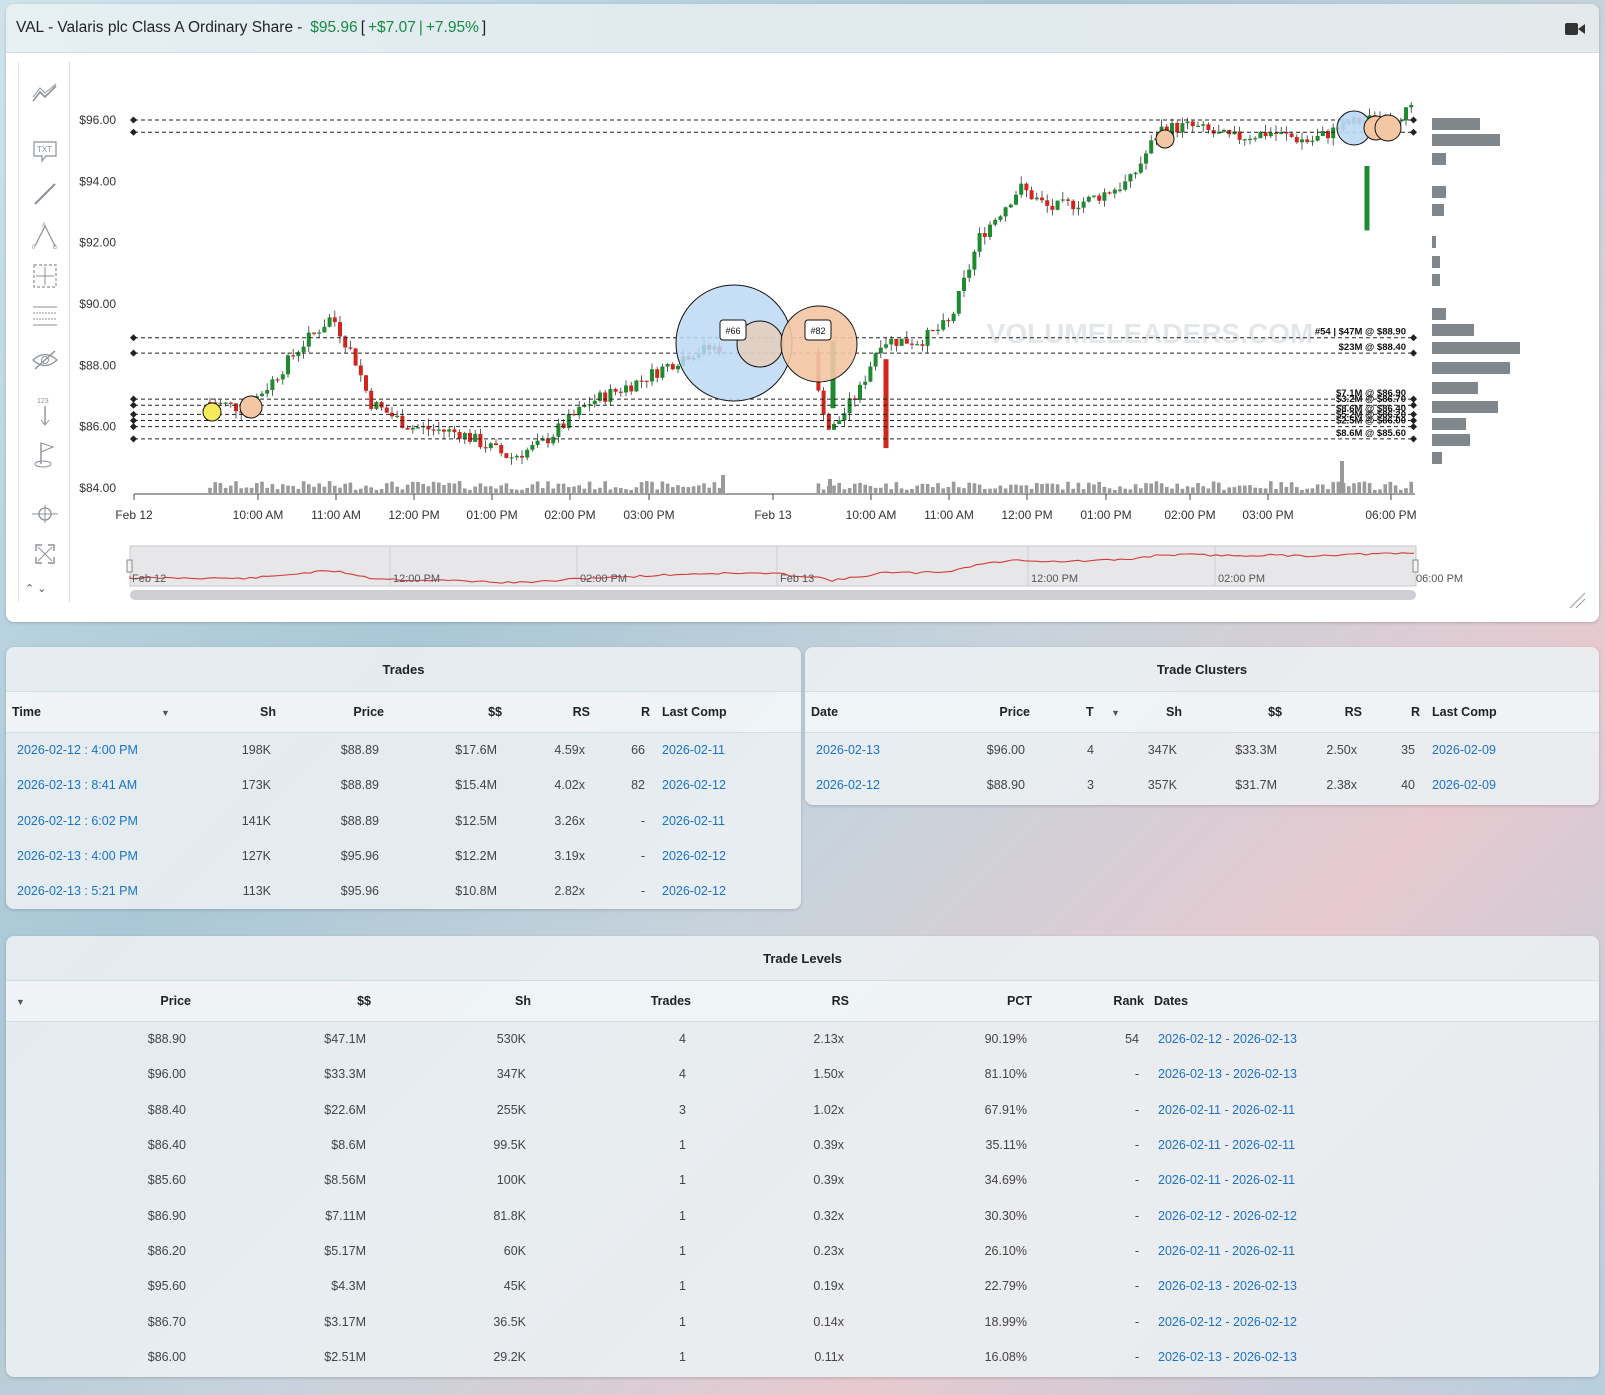 This screenshot has width=1605, height=1395. What do you see at coordinates (36, 588) in the screenshot?
I see `toolbar-scroll-arrows: ⌃ ⌄` at bounding box center [36, 588].